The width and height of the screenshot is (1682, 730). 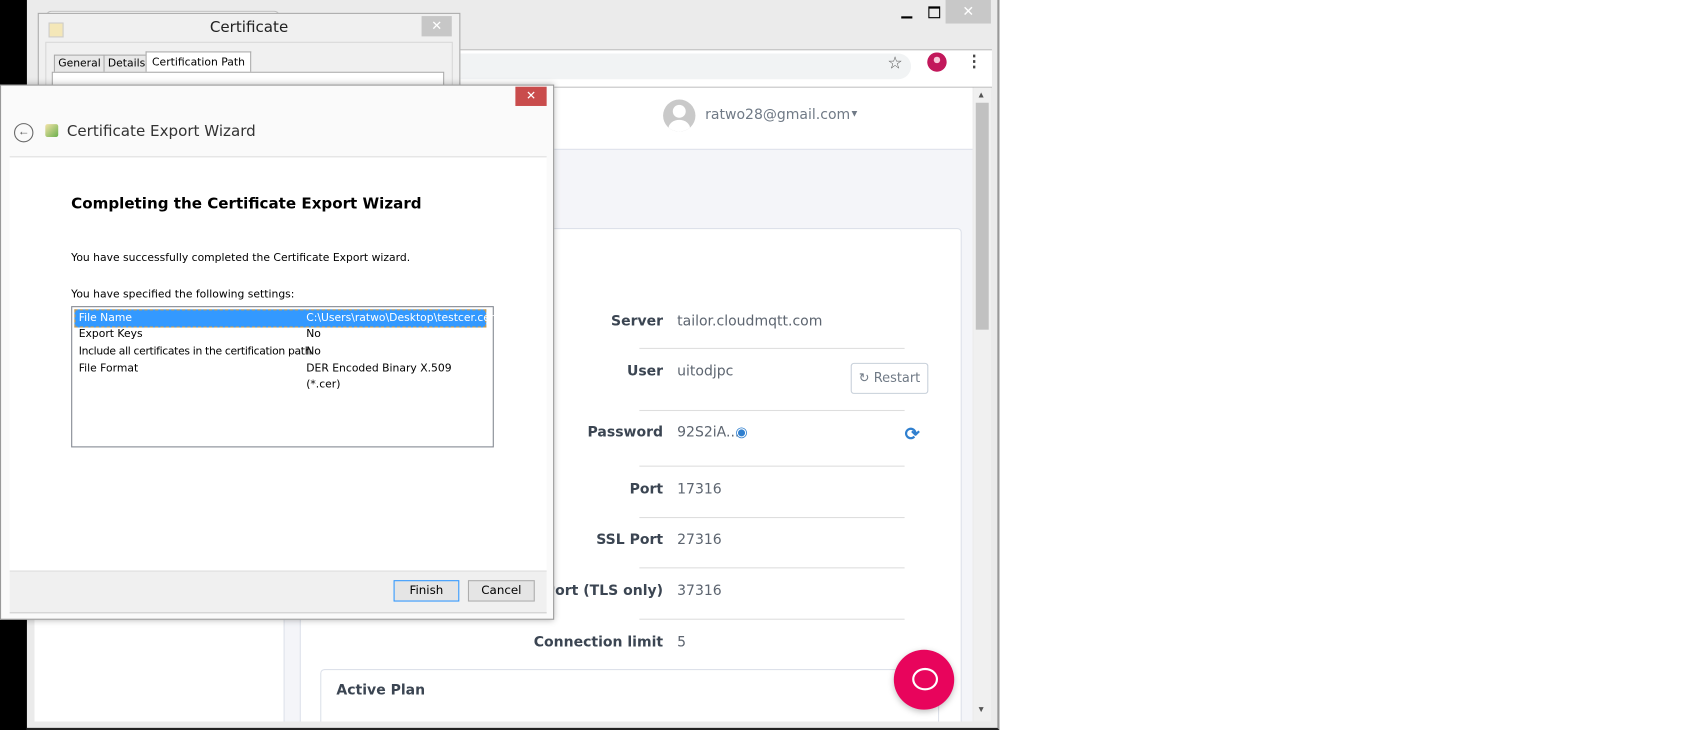 I want to click on chat-bubble-icon, so click(x=925, y=679).